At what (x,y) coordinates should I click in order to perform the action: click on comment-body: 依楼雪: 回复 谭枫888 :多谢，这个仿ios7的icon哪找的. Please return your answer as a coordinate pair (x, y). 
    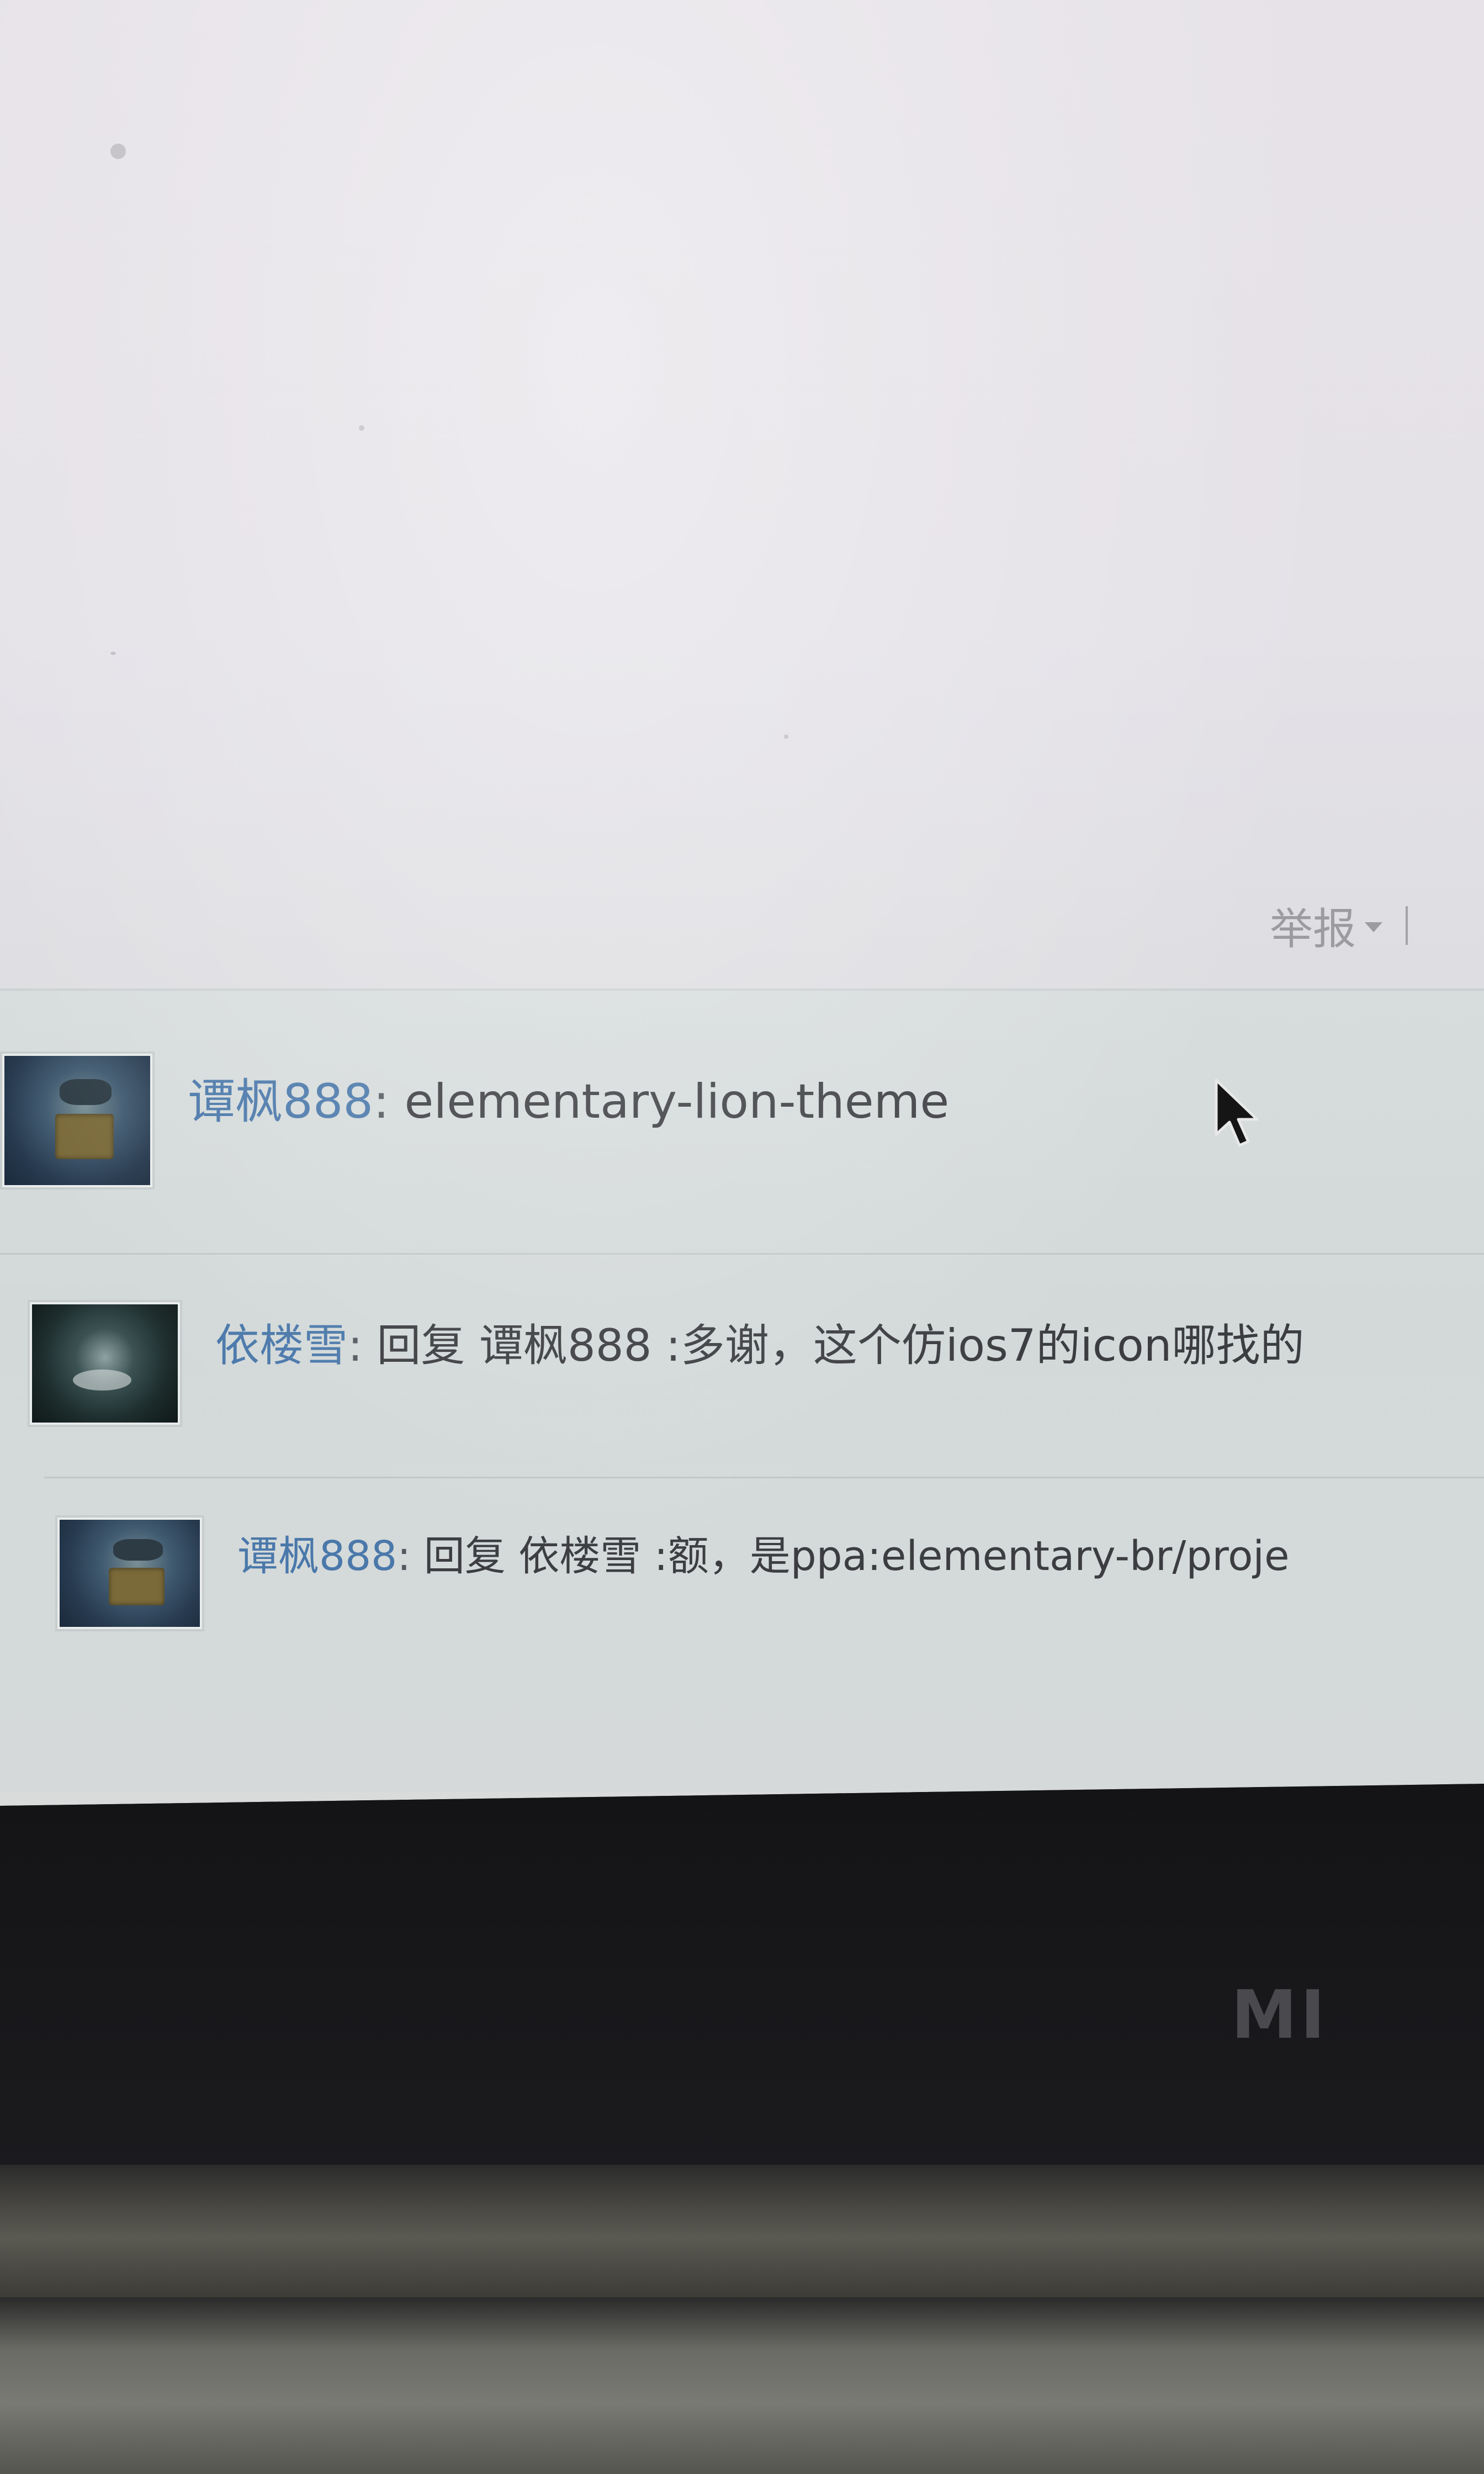
    Looking at the image, I should click on (760, 1342).